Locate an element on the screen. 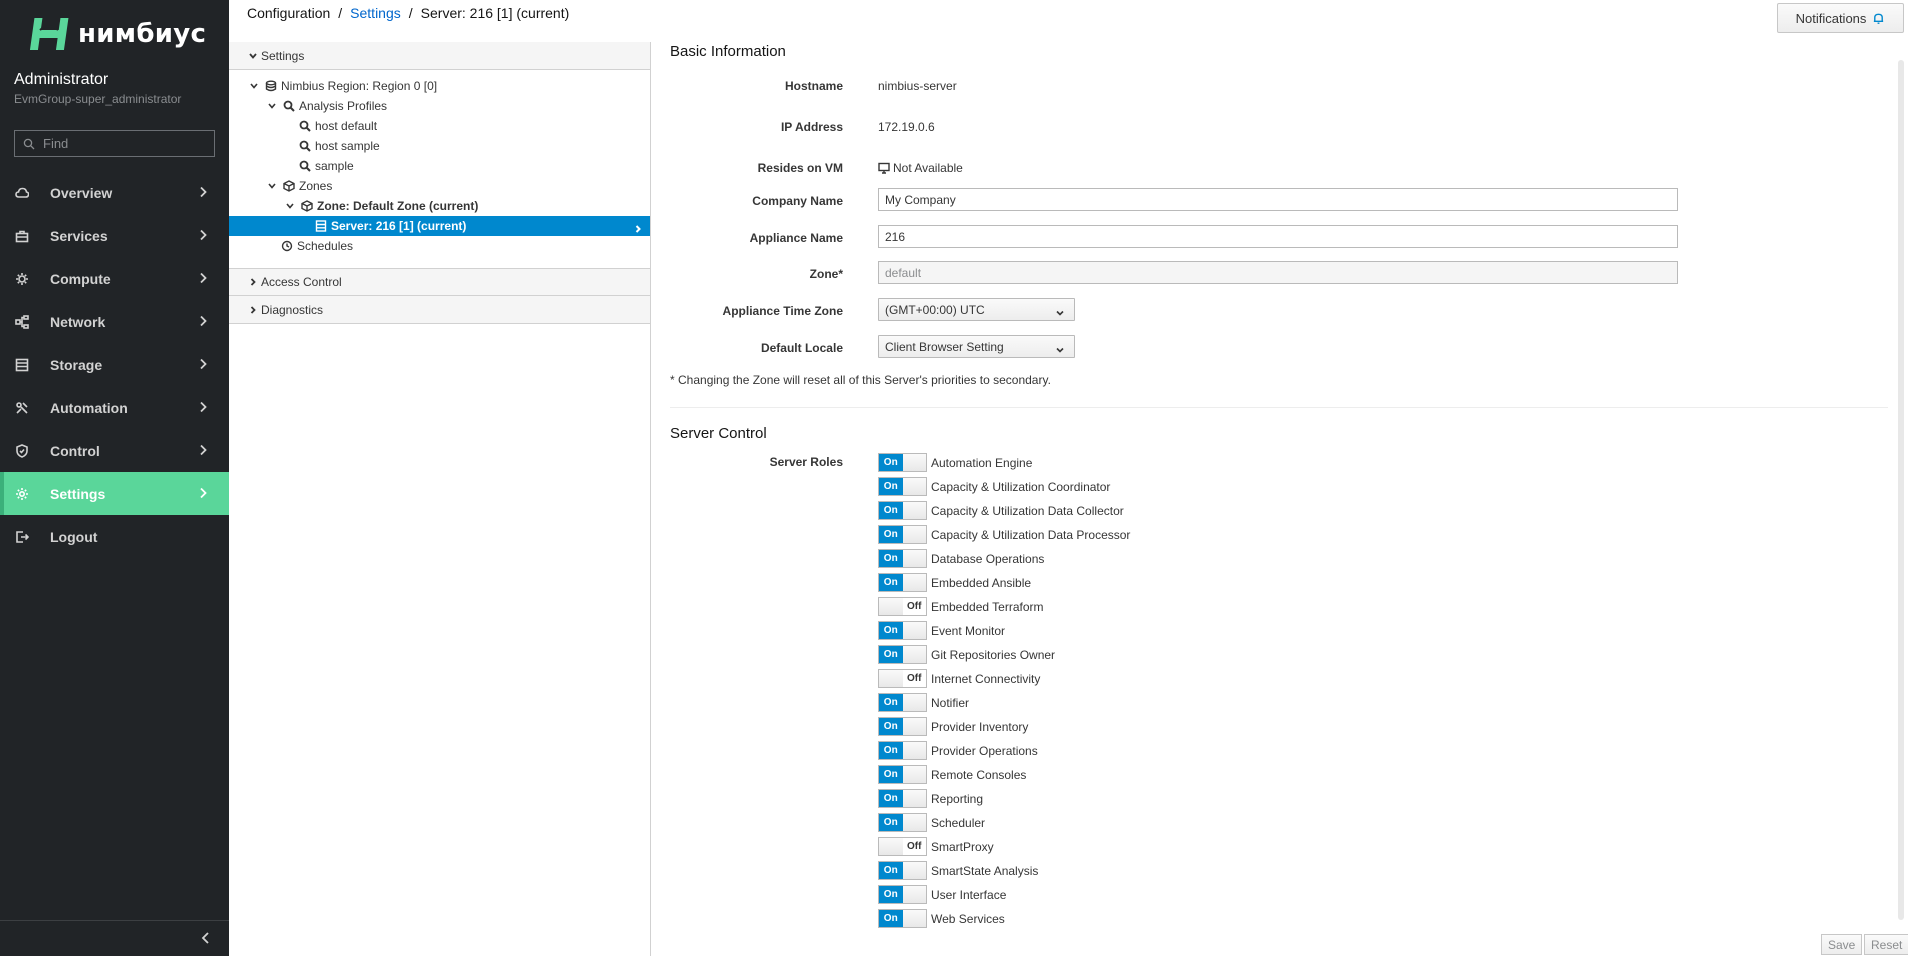 The image size is (1908, 956). accordion-access-control: Access Control is located at coordinates (439, 282).